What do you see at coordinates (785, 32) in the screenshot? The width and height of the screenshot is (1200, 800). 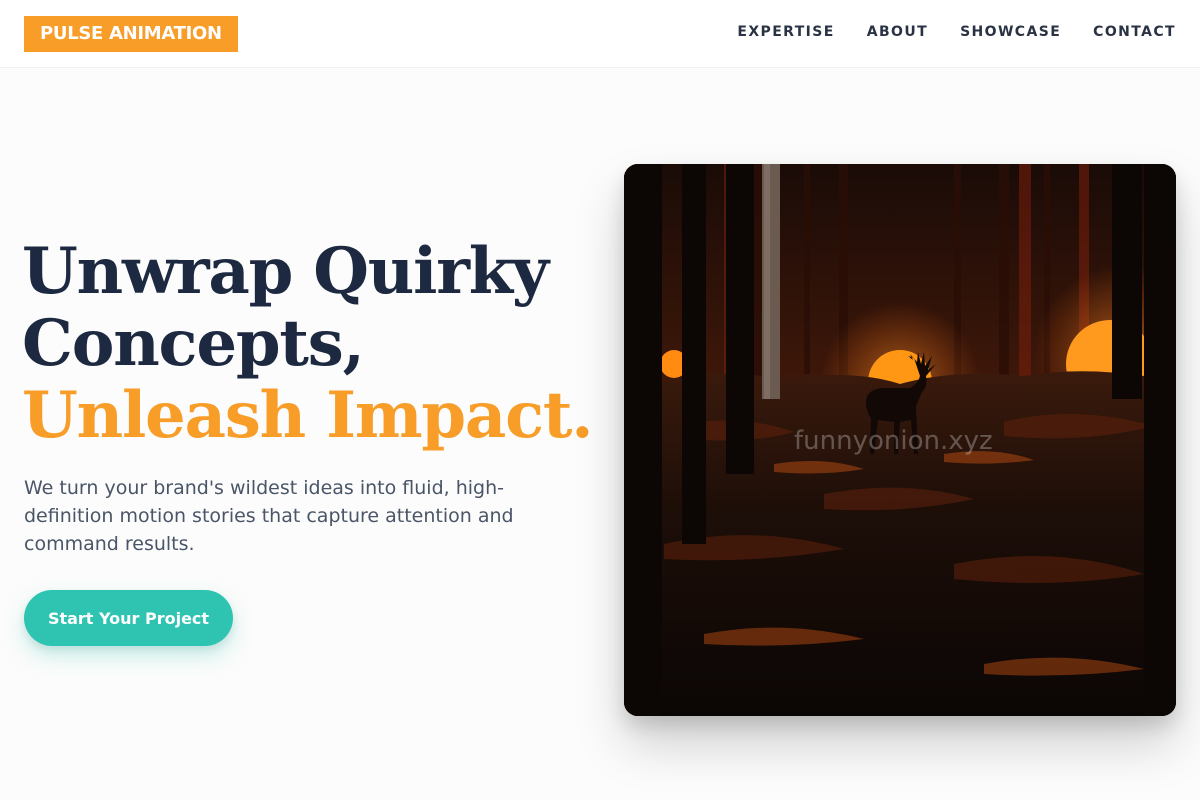 I see `nav-link-expertise: EXPERTISE` at bounding box center [785, 32].